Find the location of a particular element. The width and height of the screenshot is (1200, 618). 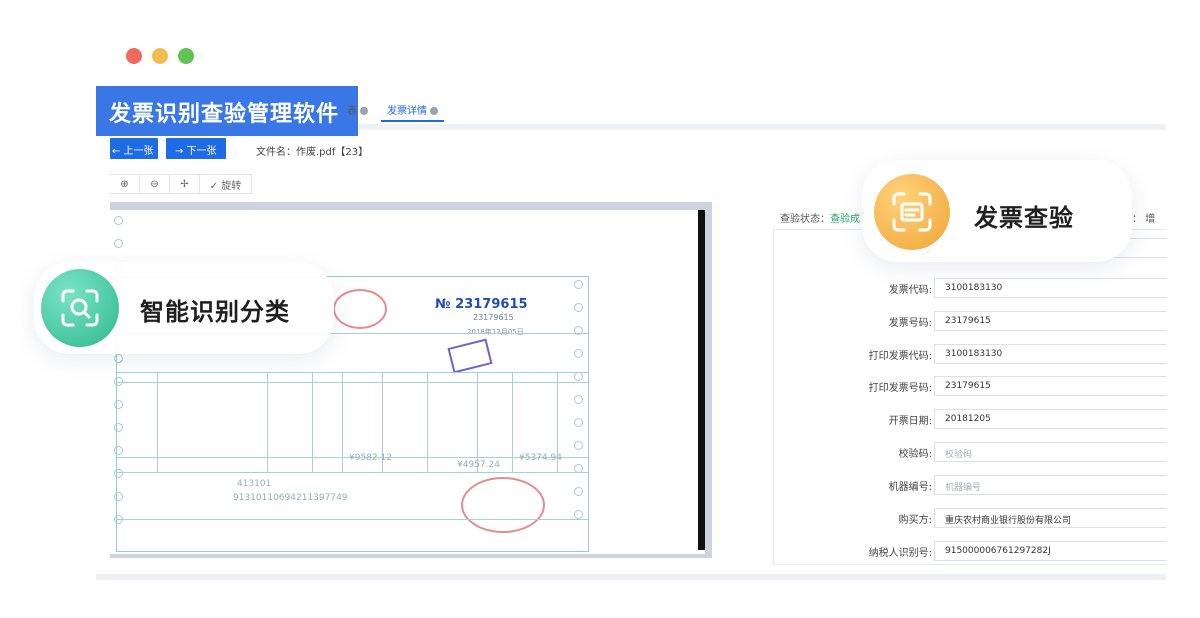

scan-edge is located at coordinates (701, 380).